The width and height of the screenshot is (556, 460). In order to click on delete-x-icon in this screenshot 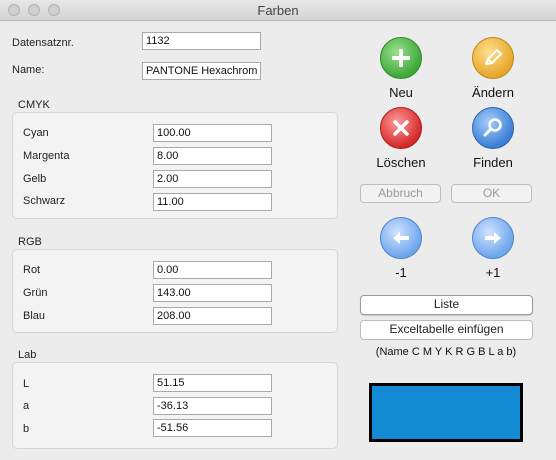, I will do `click(401, 128)`.